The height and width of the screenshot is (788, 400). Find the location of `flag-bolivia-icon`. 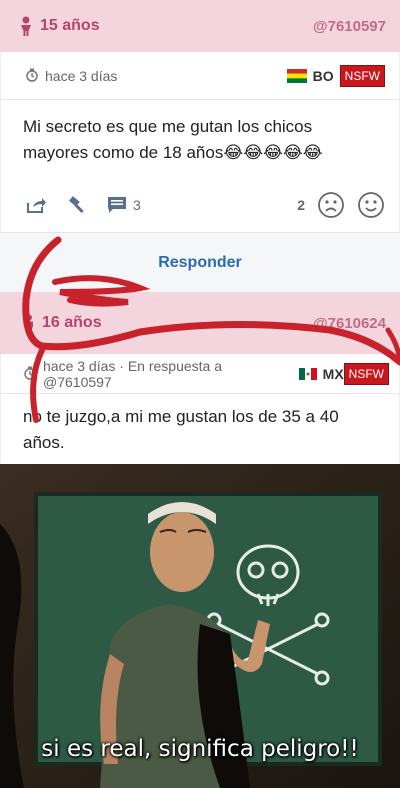

flag-bolivia-icon is located at coordinates (296, 75).